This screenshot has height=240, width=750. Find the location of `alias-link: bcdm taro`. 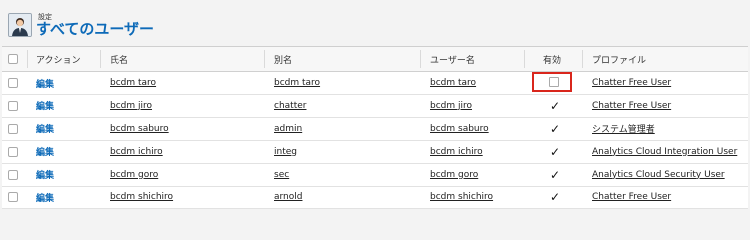

alias-link: bcdm taro is located at coordinates (297, 83).